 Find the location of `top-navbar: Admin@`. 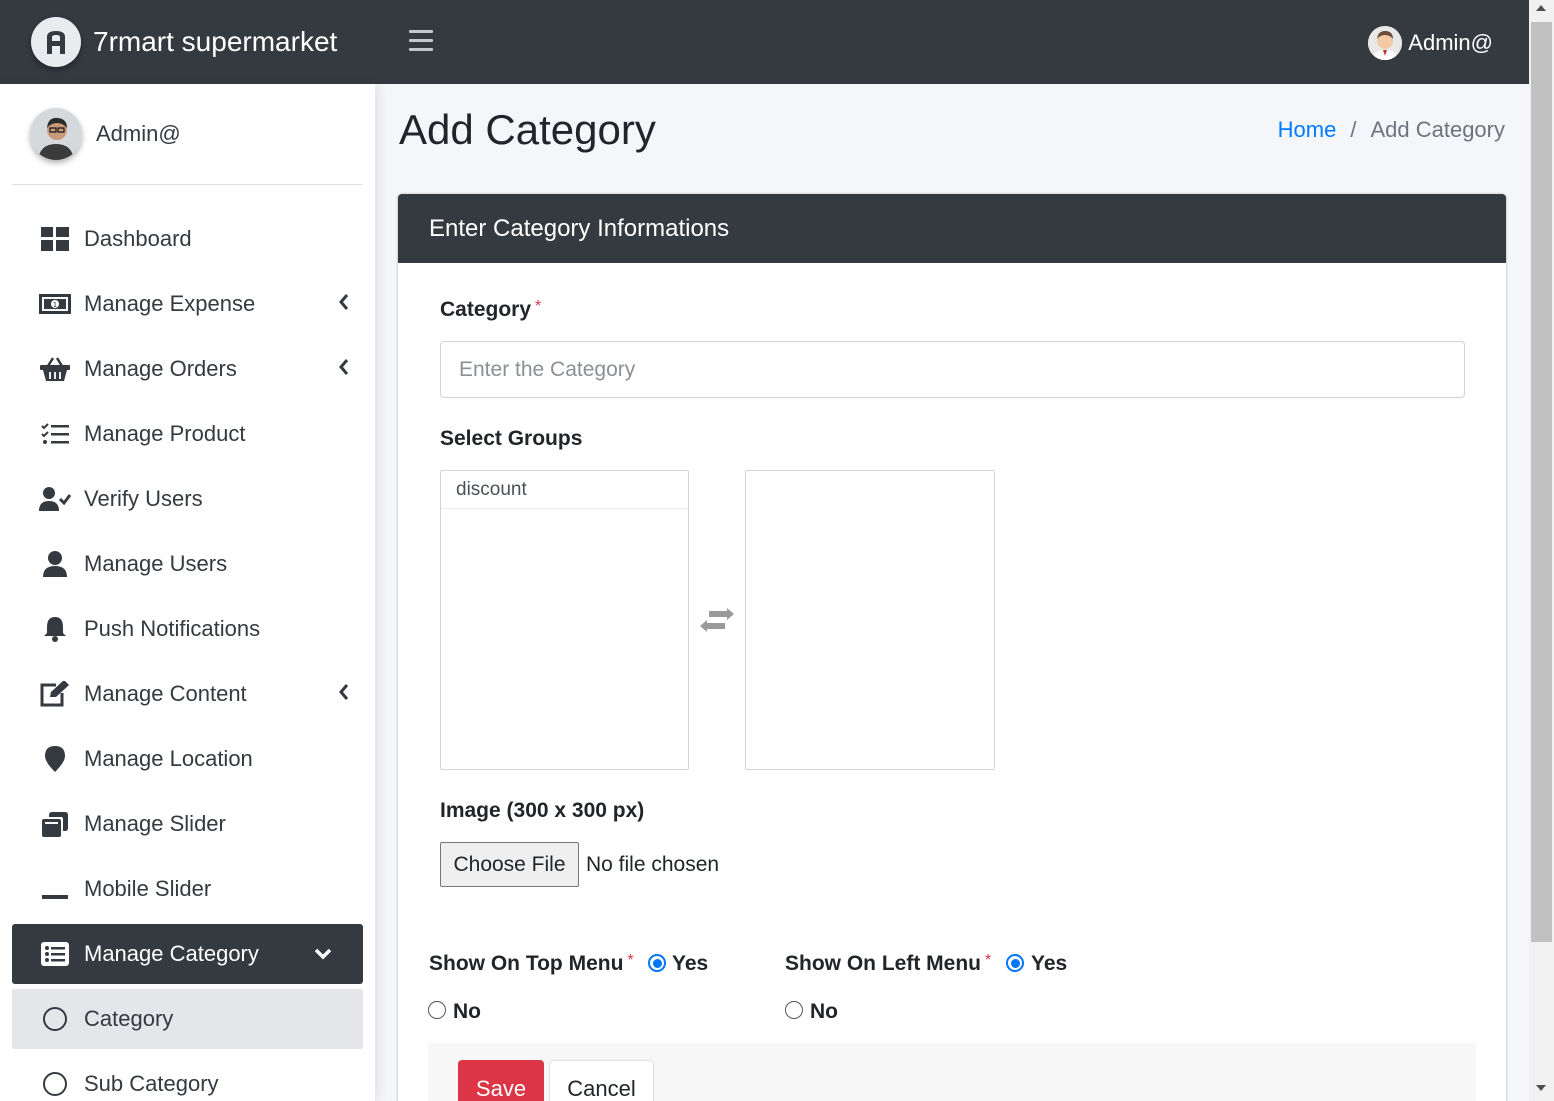

top-navbar: Admin@ is located at coordinates (952, 42).